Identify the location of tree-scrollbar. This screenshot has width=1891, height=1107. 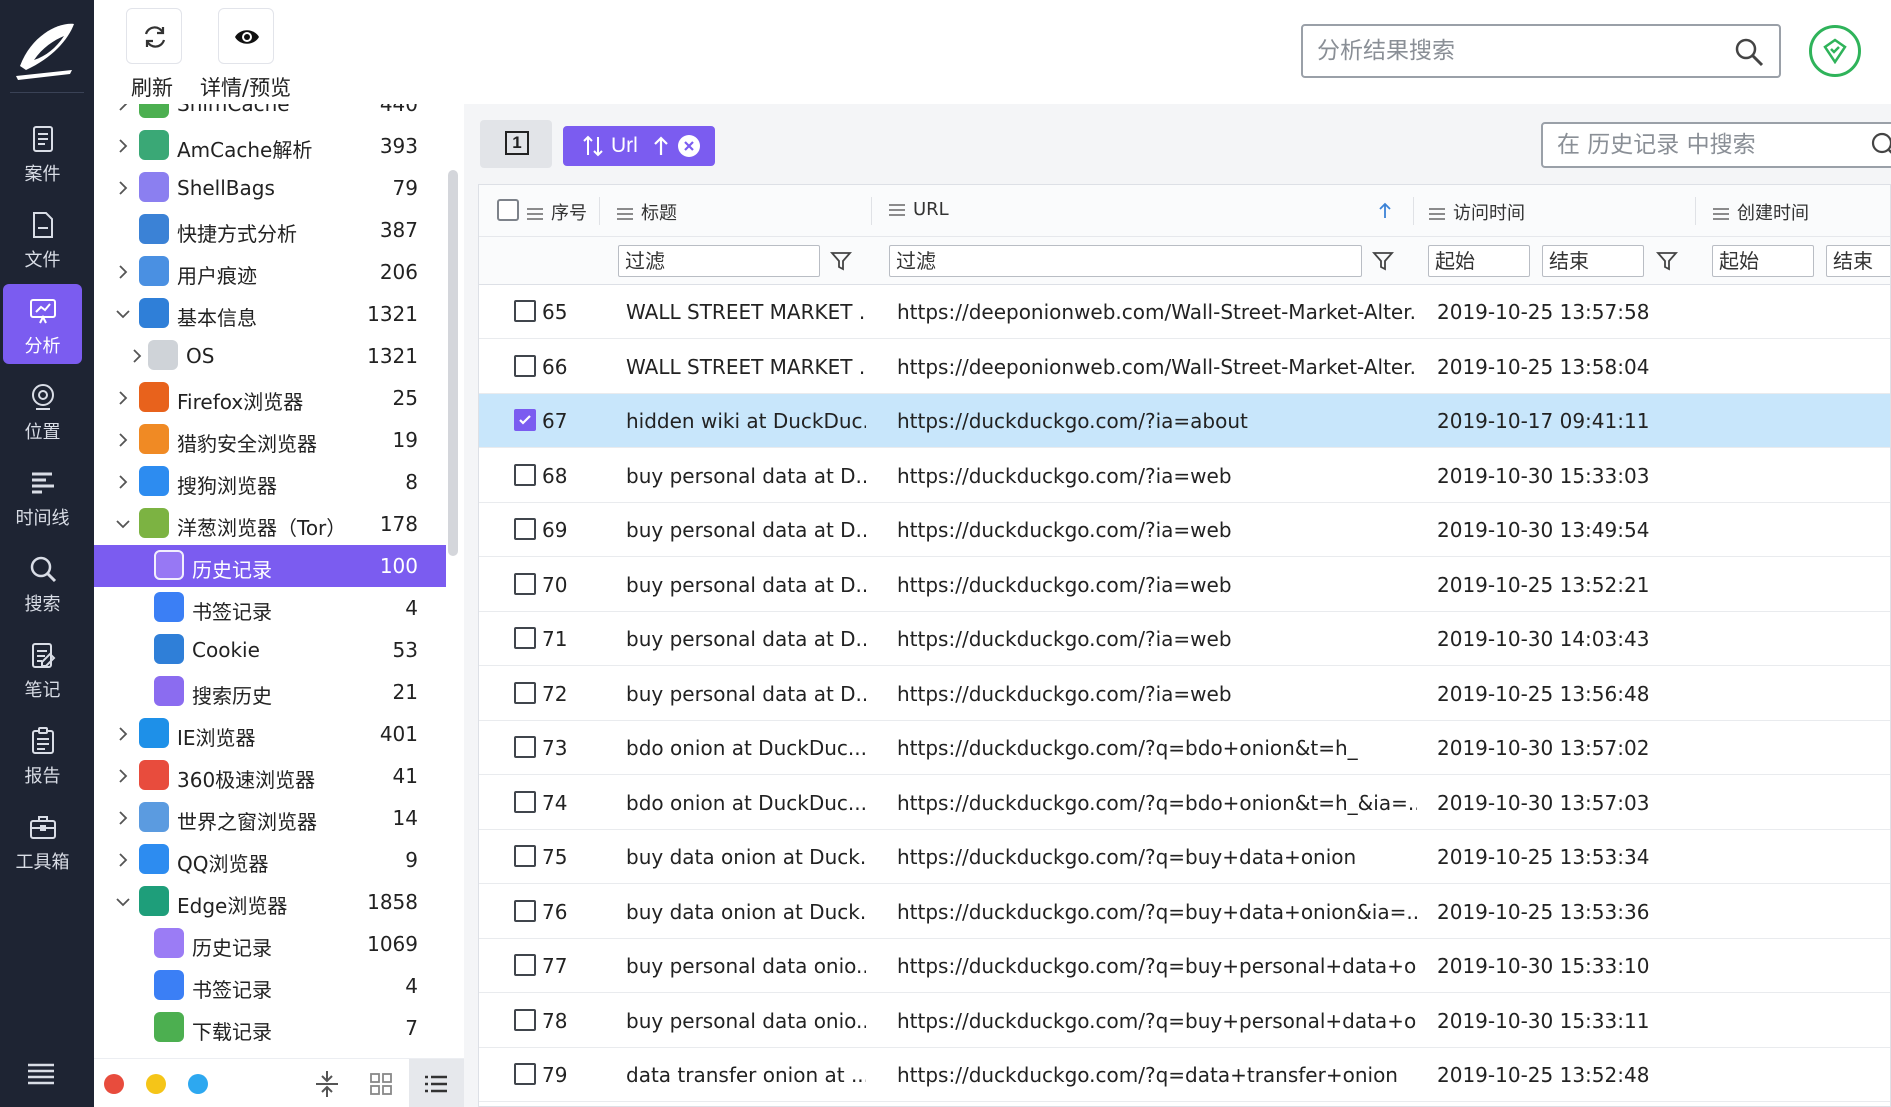
(453, 363).